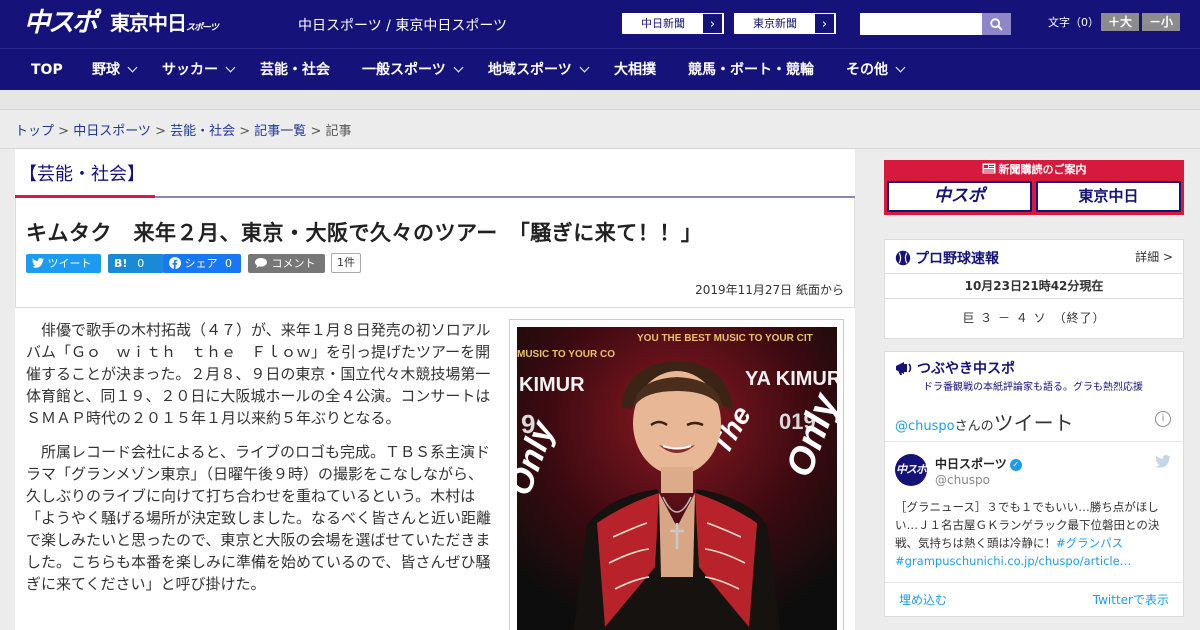 This screenshot has width=1200, height=630. Describe the element at coordinates (725, 338) in the screenshot. I see `photo-text-arc-right: YOU THE BEST MUSIC TO YOUR CIT` at that location.